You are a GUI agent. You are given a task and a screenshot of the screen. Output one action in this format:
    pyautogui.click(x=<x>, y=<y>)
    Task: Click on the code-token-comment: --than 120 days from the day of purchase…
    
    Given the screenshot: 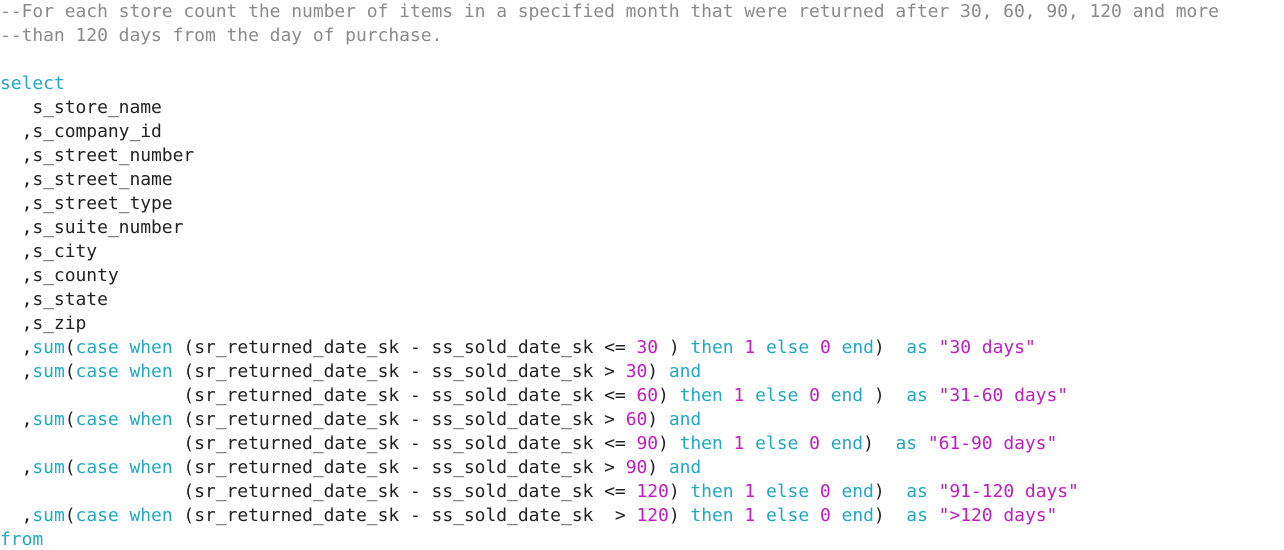 What is the action you would take?
    pyautogui.click(x=221, y=35)
    